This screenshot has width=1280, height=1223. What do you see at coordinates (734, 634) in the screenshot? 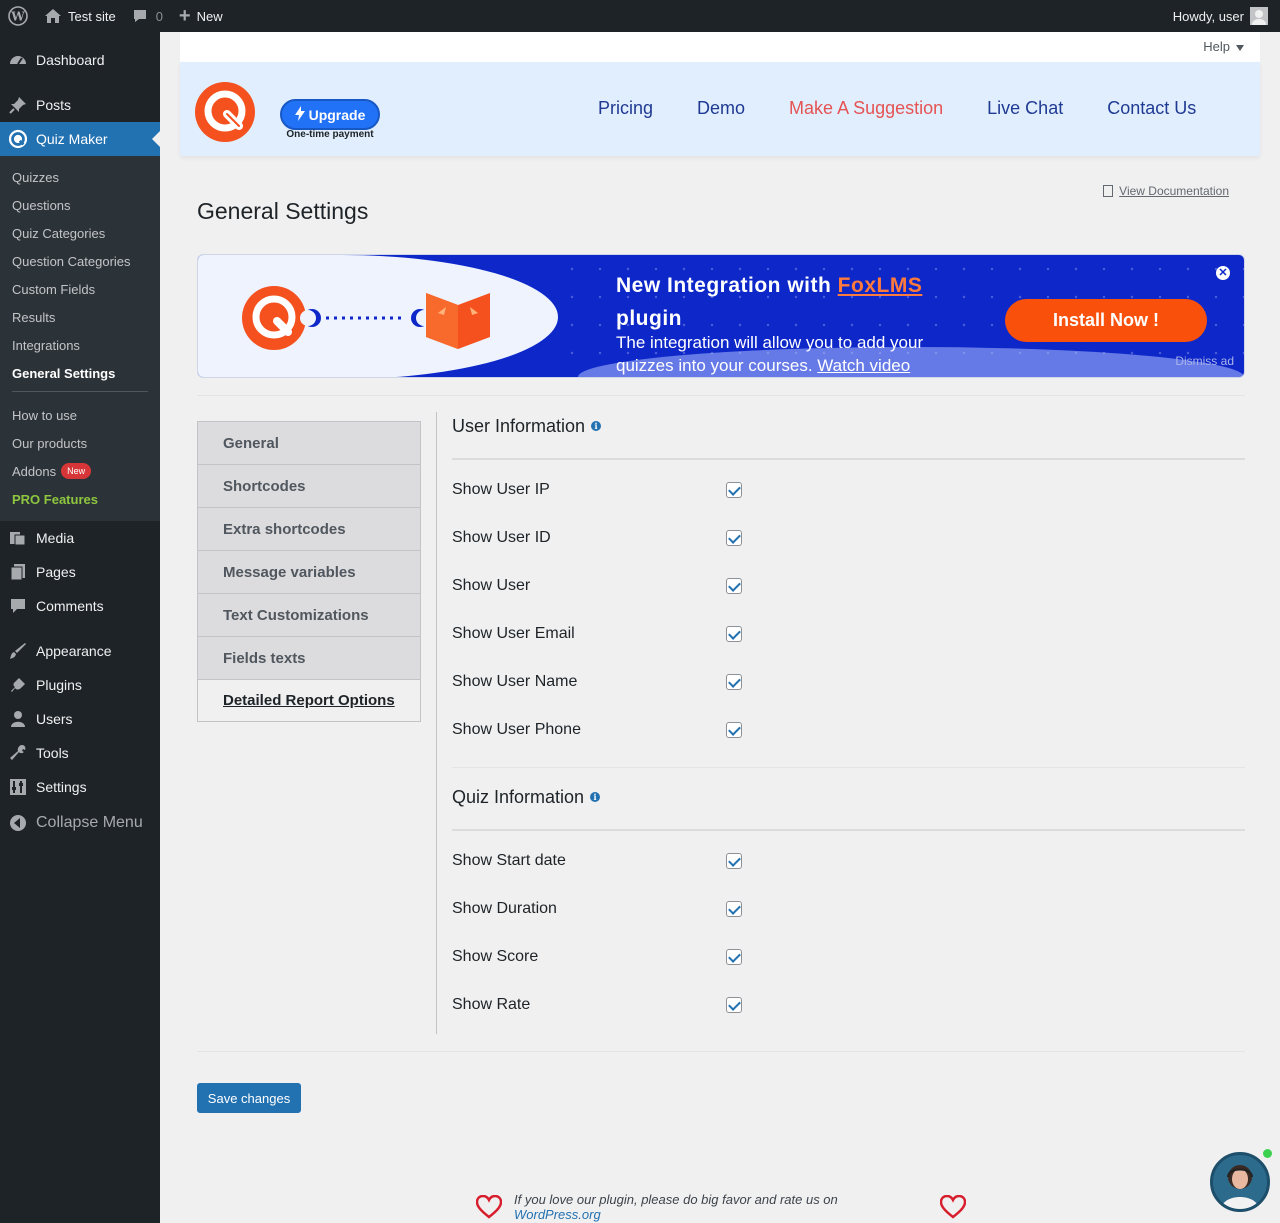
I see `show-user-email-checkbox` at bounding box center [734, 634].